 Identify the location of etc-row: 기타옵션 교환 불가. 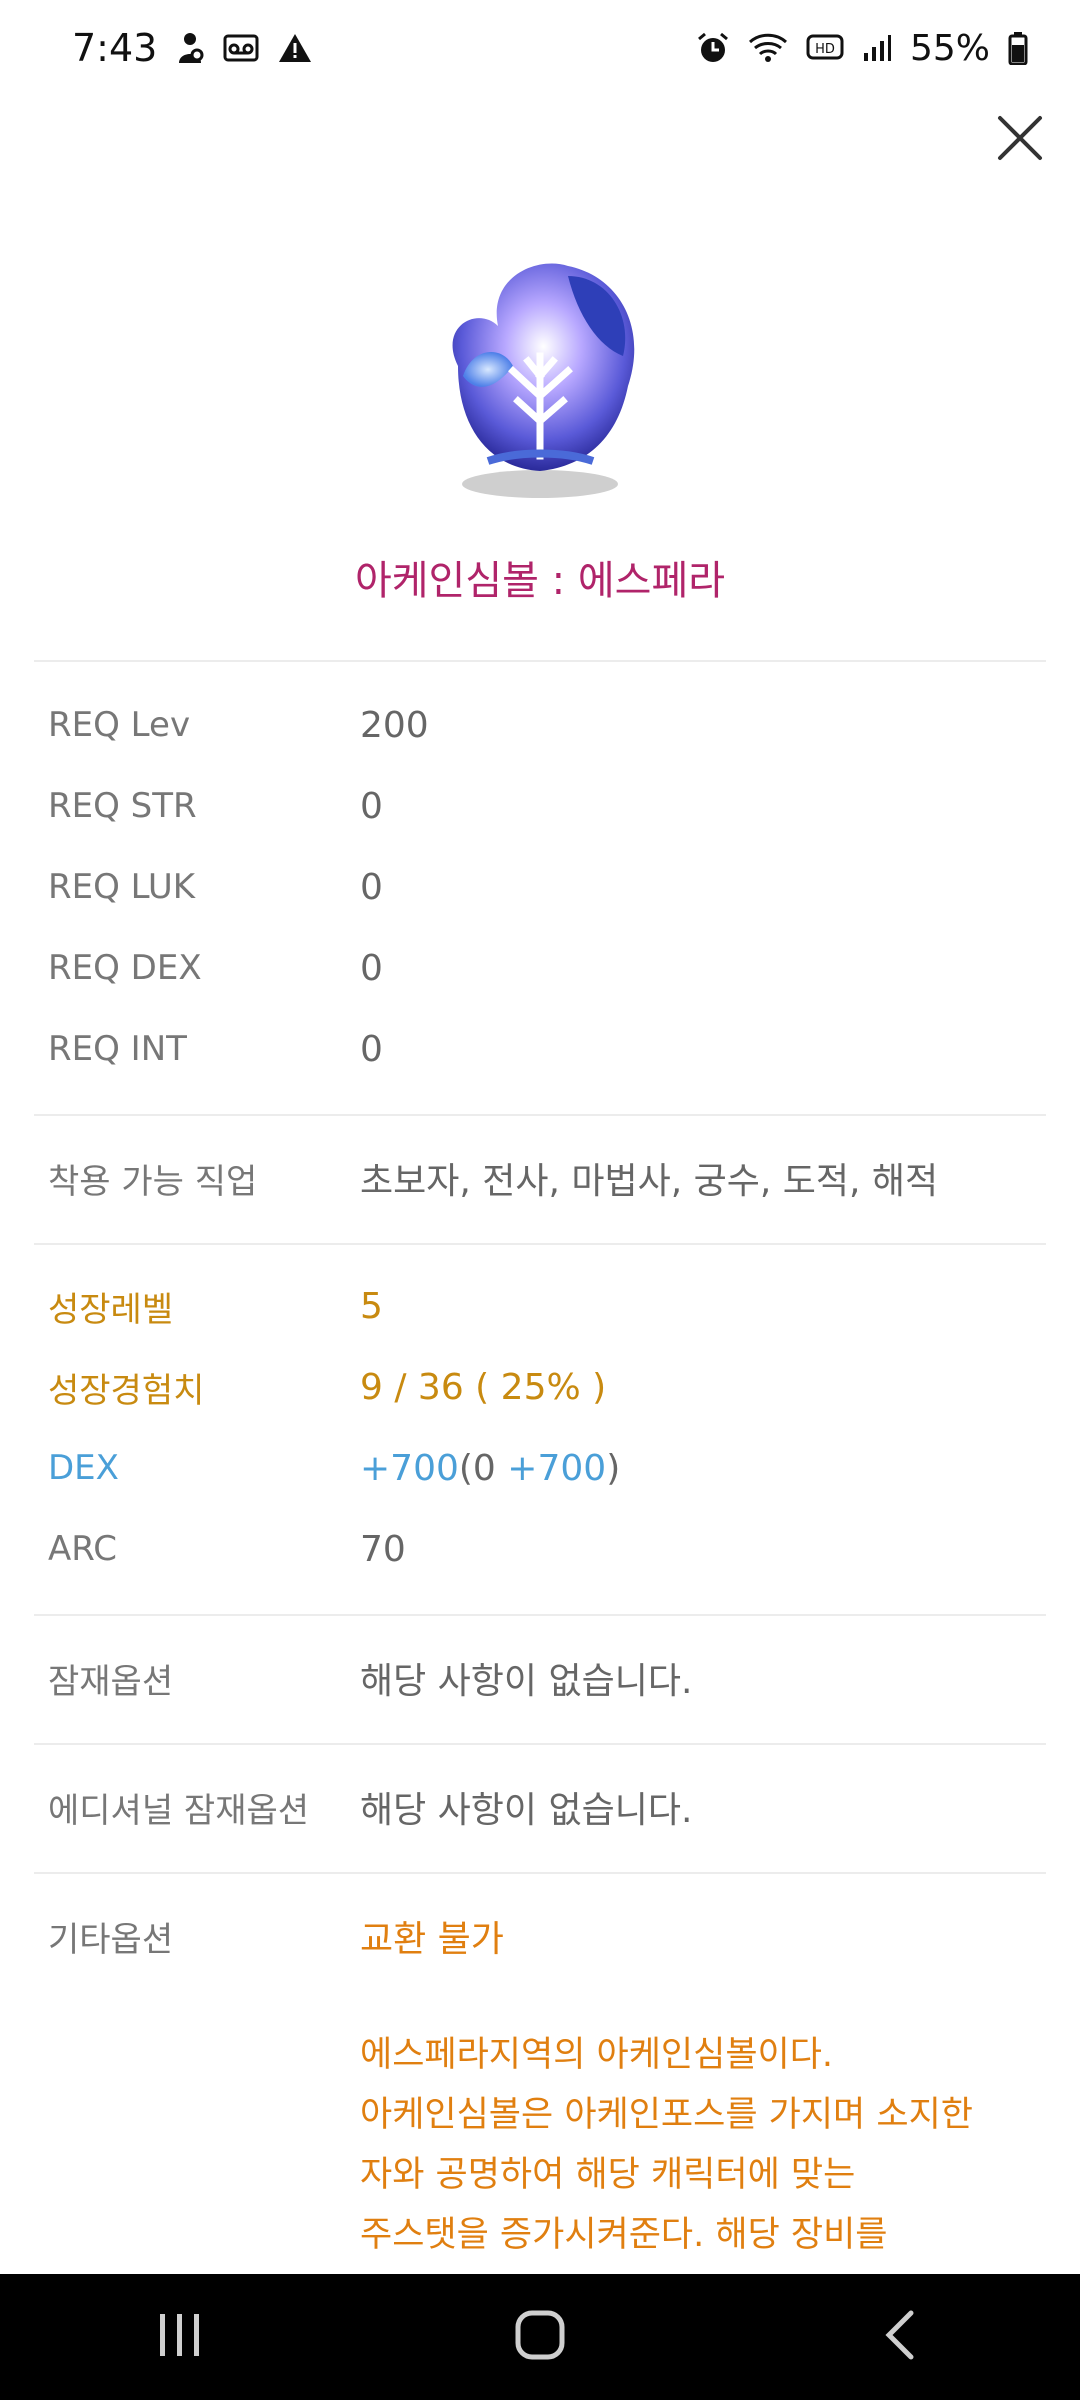
(548, 1936).